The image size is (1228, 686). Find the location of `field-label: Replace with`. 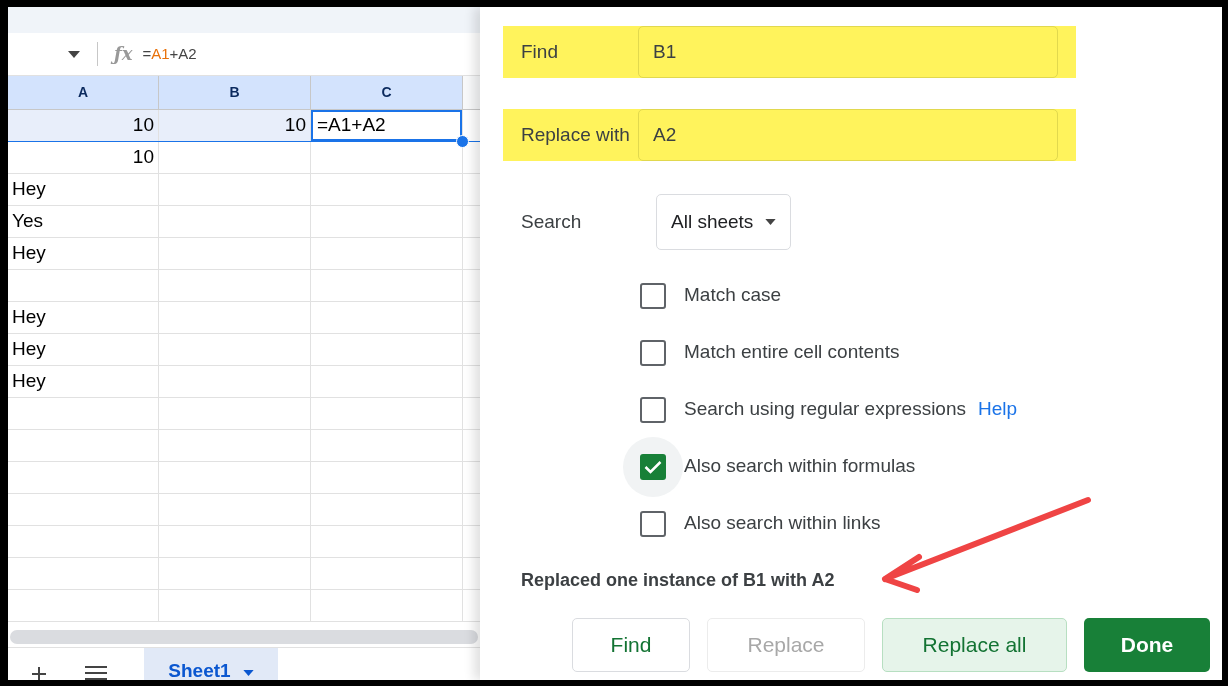

field-label: Replace with is located at coordinates (575, 134).